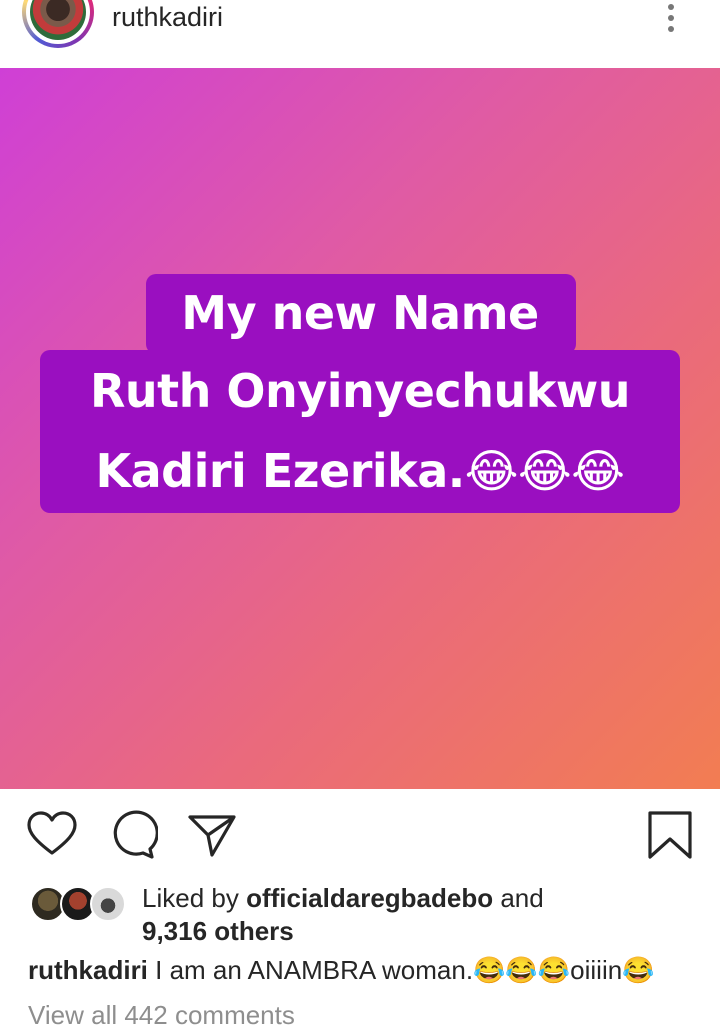 The image size is (720, 1036). I want to click on more-vertical-icon, so click(672, 18).